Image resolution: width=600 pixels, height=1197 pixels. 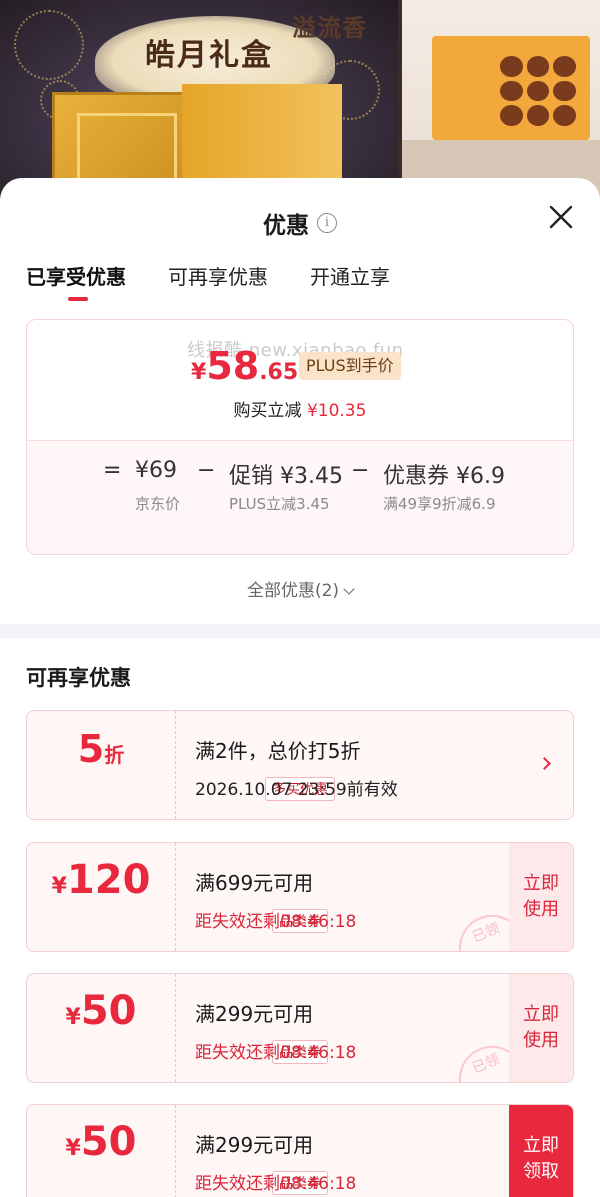 What do you see at coordinates (327, 223) in the screenshot?
I see `info-icon: i` at bounding box center [327, 223].